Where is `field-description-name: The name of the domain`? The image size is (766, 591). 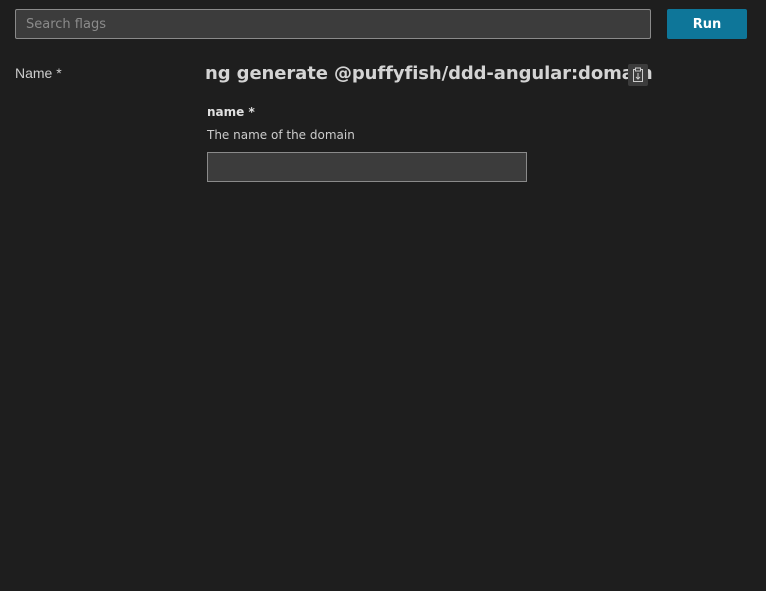
field-description-name: The name of the domain is located at coordinates (281, 135).